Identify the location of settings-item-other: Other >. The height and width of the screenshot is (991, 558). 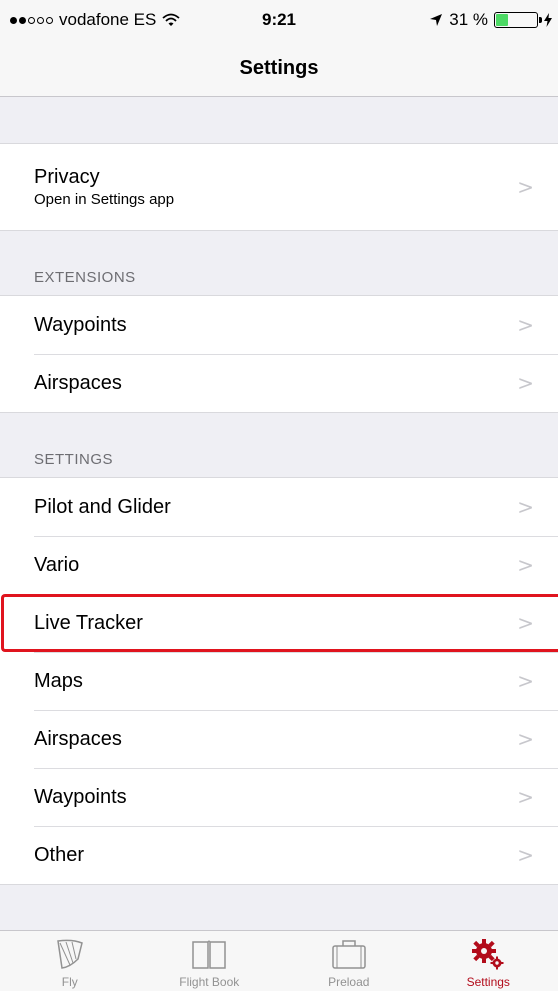
(279, 855).